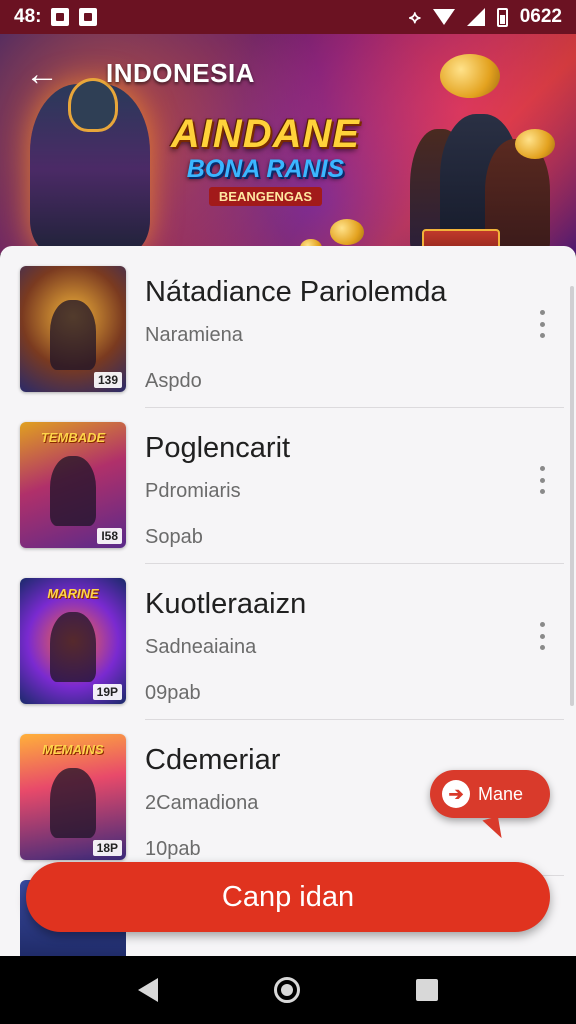 The height and width of the screenshot is (1024, 576). What do you see at coordinates (202, 803) in the screenshot?
I see `item-subtitle: 2Camadiona` at bounding box center [202, 803].